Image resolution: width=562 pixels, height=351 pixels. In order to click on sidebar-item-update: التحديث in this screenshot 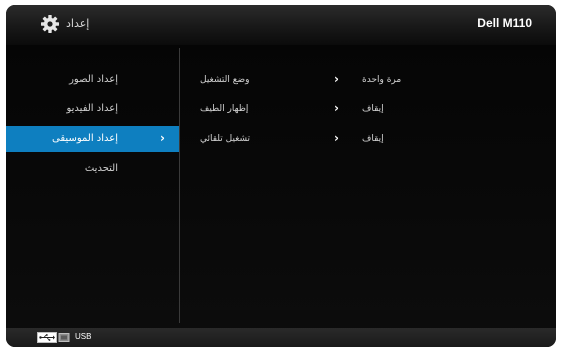, I will do `click(92, 169)`.